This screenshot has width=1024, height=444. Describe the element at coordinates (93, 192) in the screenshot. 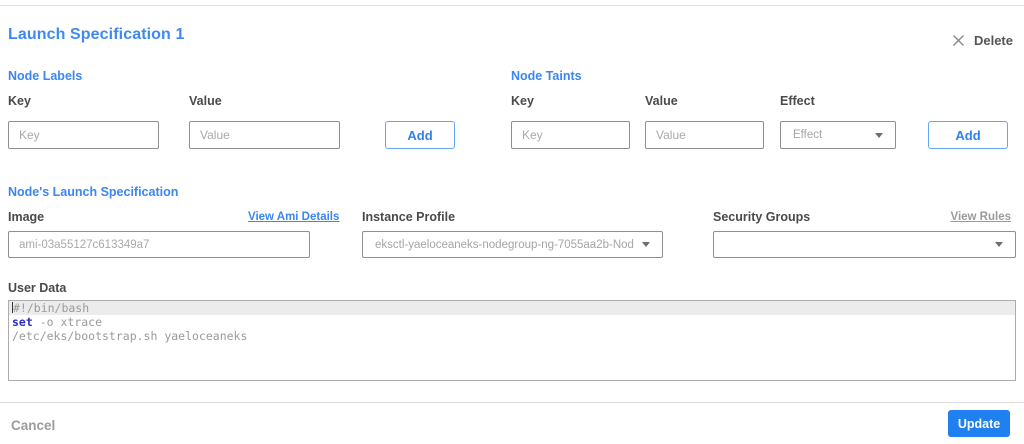

I see `launch-spec-section-title: Node's Launch Specification` at that location.